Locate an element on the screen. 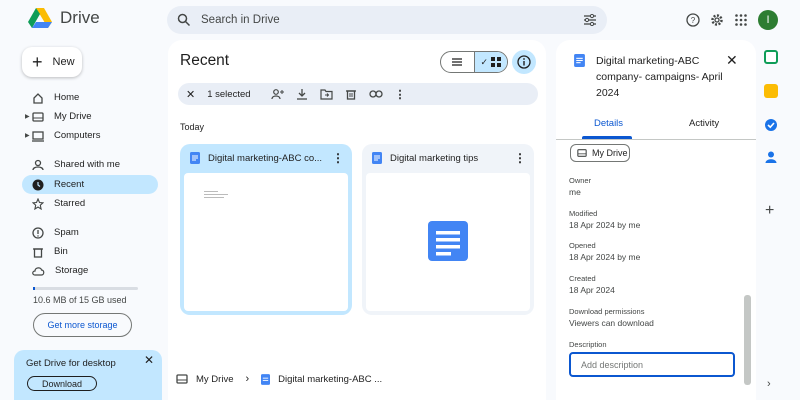  sidebar-item-label: Starred is located at coordinates (70, 203).